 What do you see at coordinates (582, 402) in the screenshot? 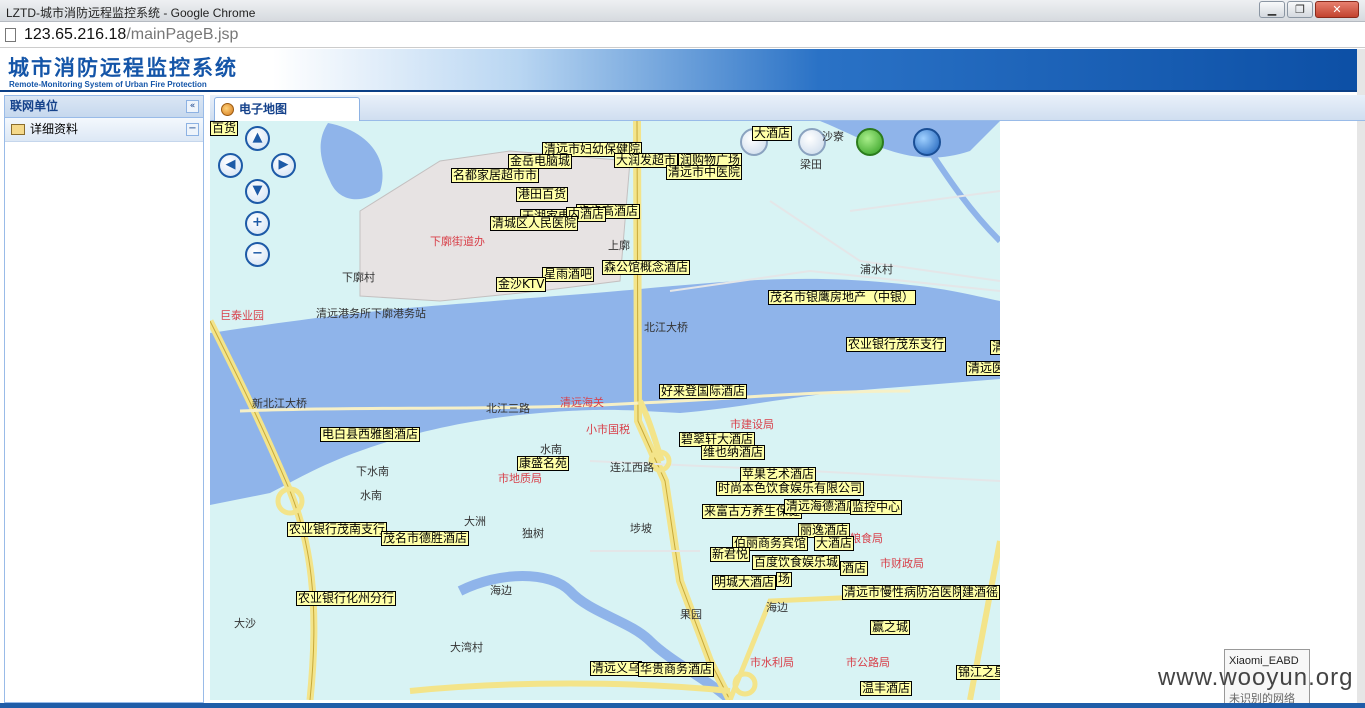
I see `place-name: 清远海关` at bounding box center [582, 402].